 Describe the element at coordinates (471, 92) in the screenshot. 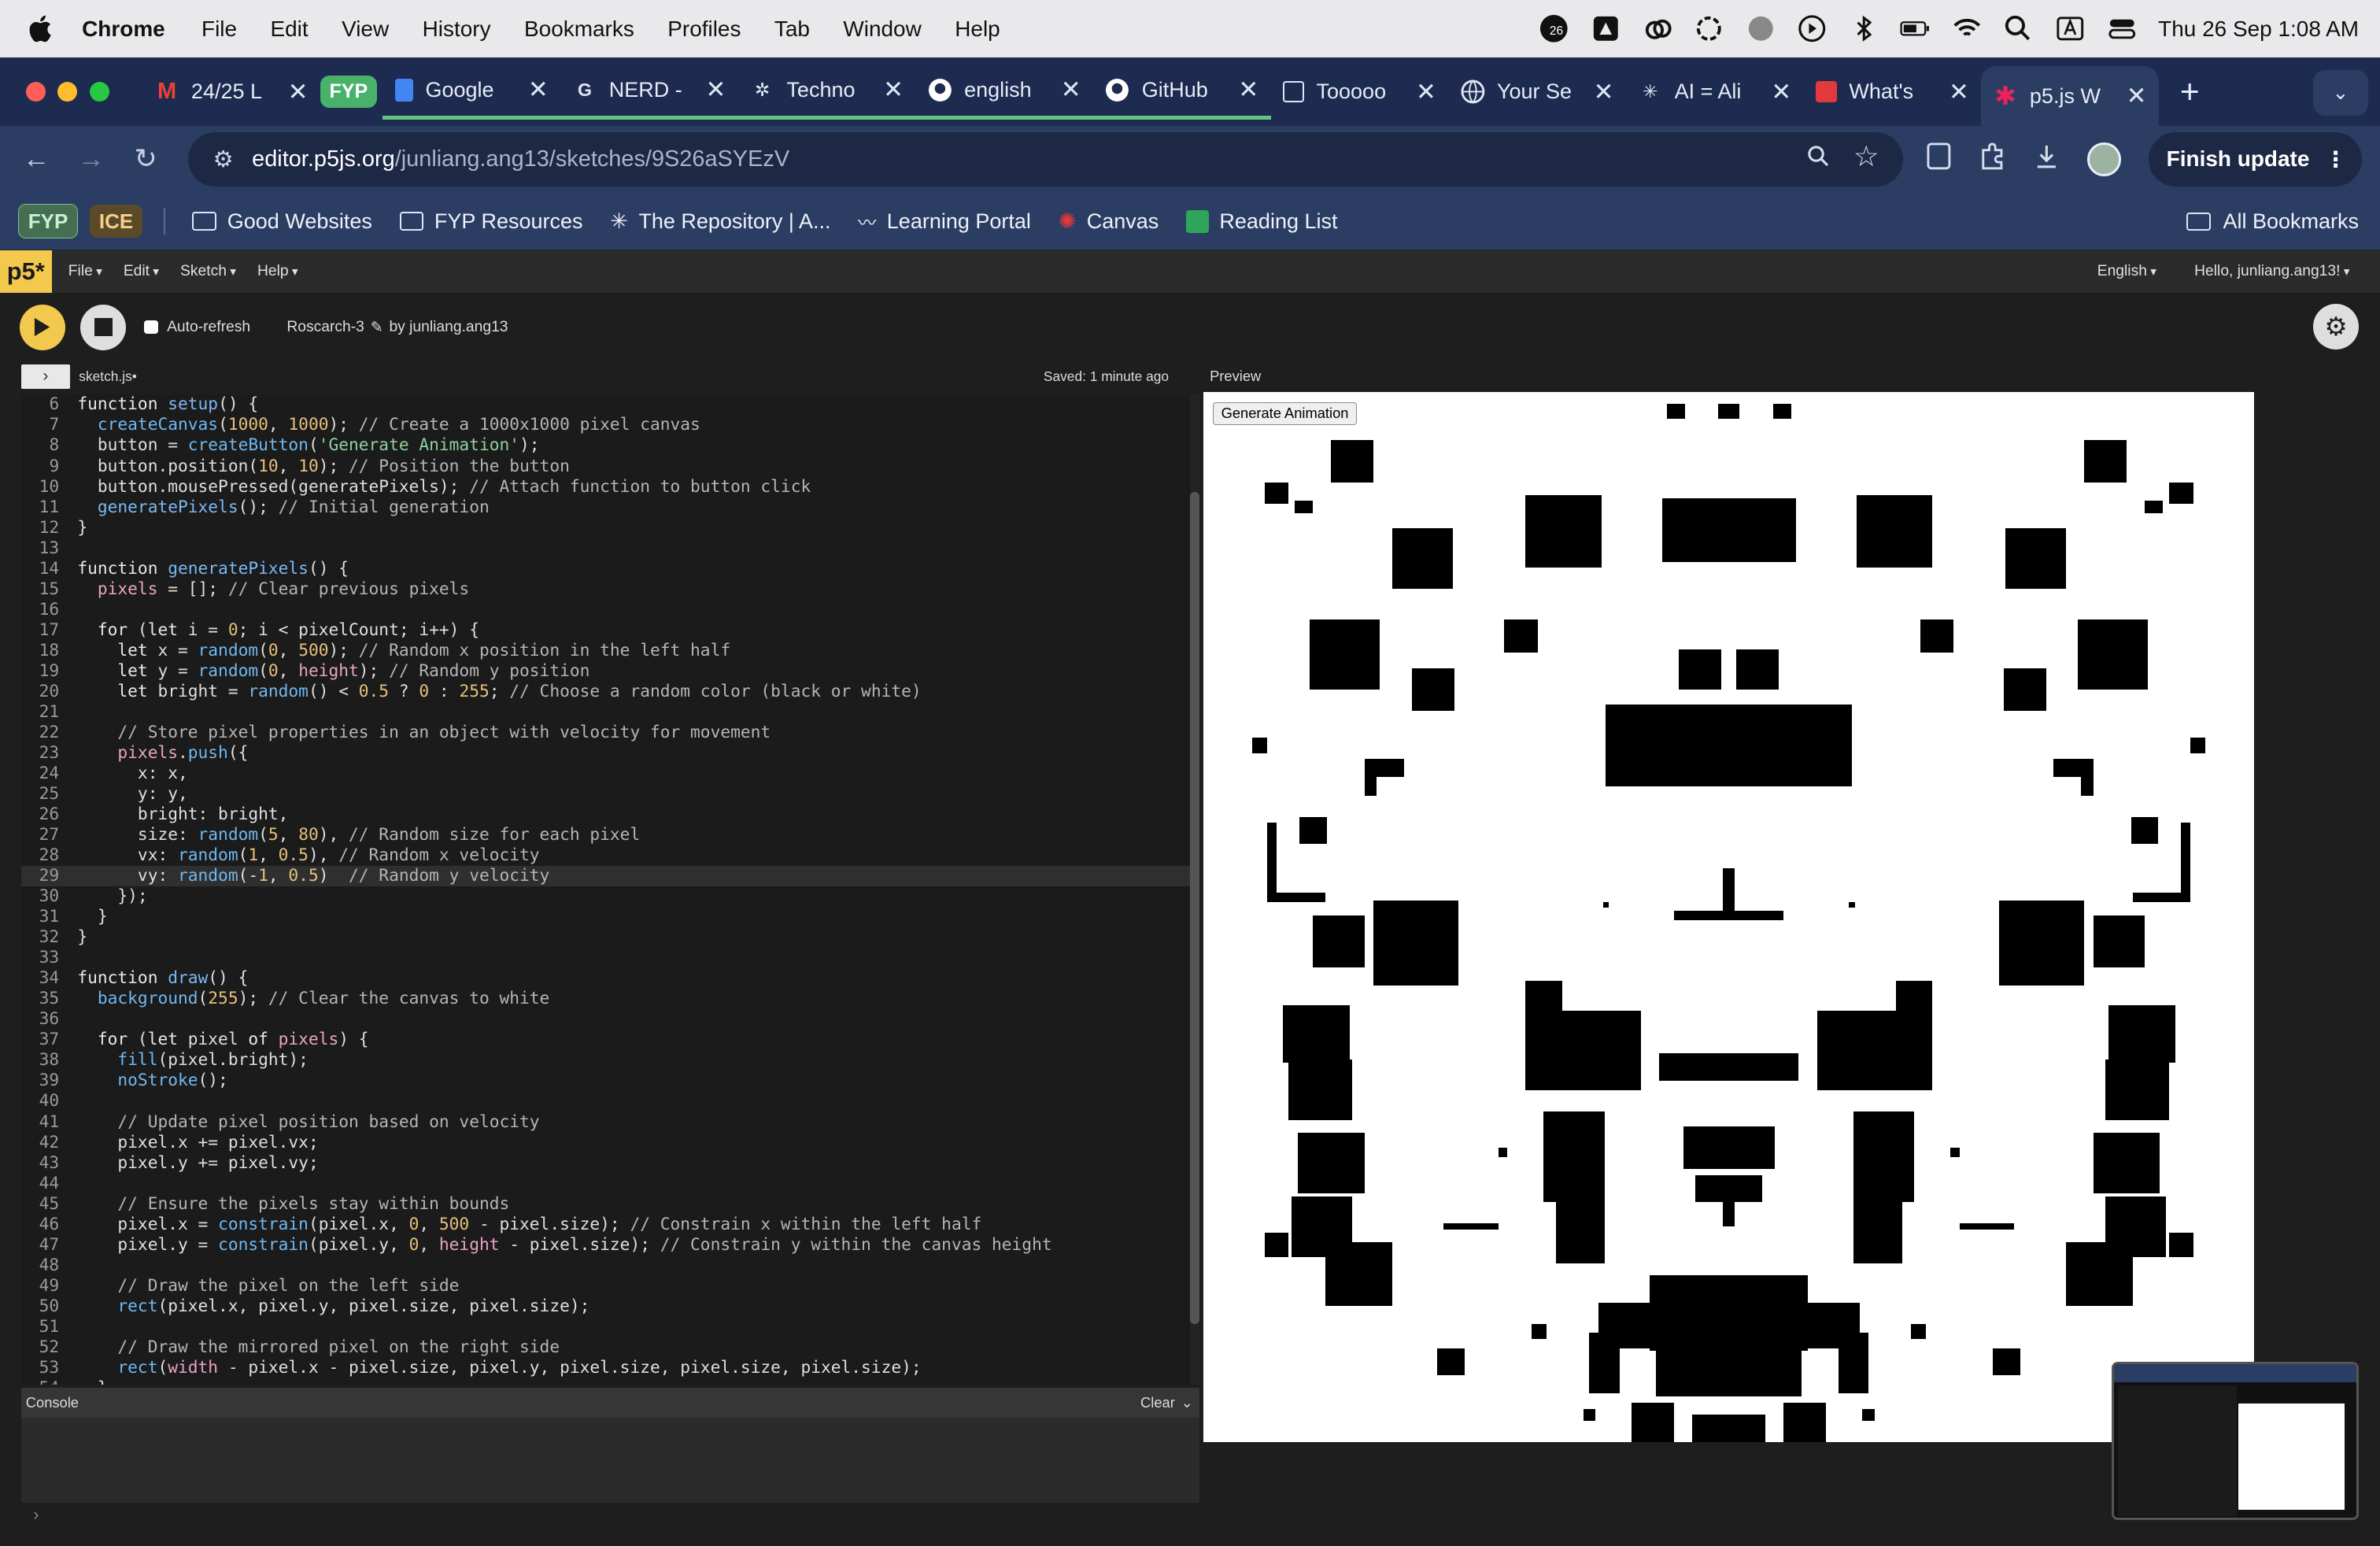

I see `tab-google-docs: Google ✕` at that location.